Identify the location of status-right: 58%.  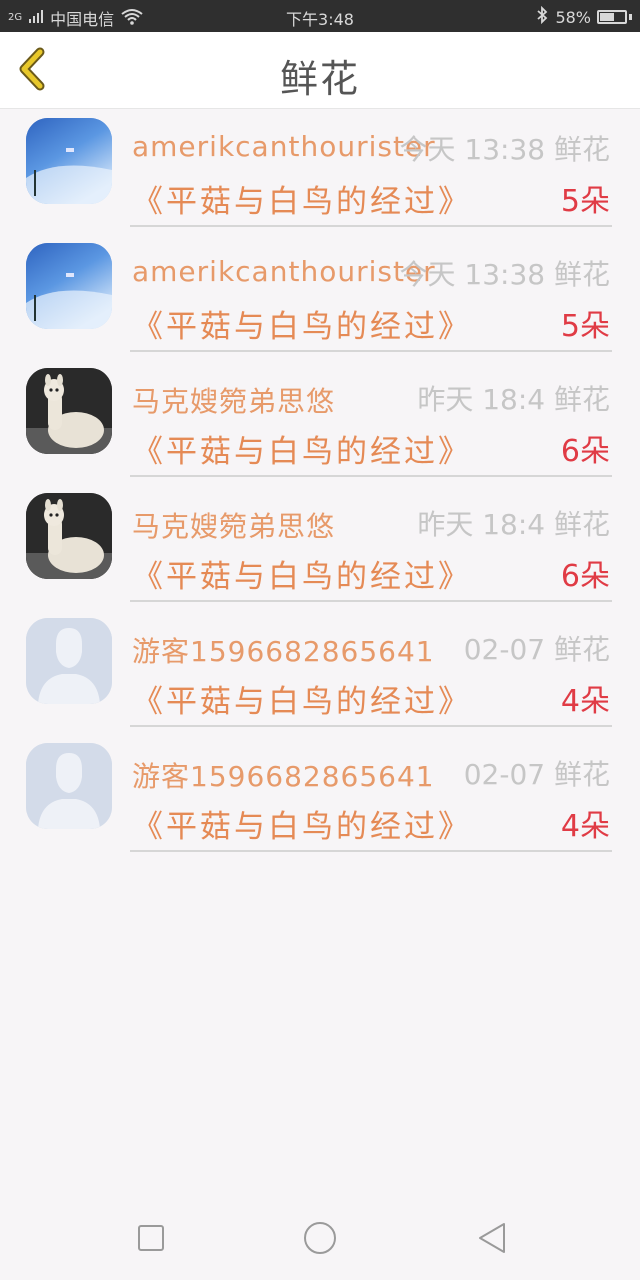
(583, 16).